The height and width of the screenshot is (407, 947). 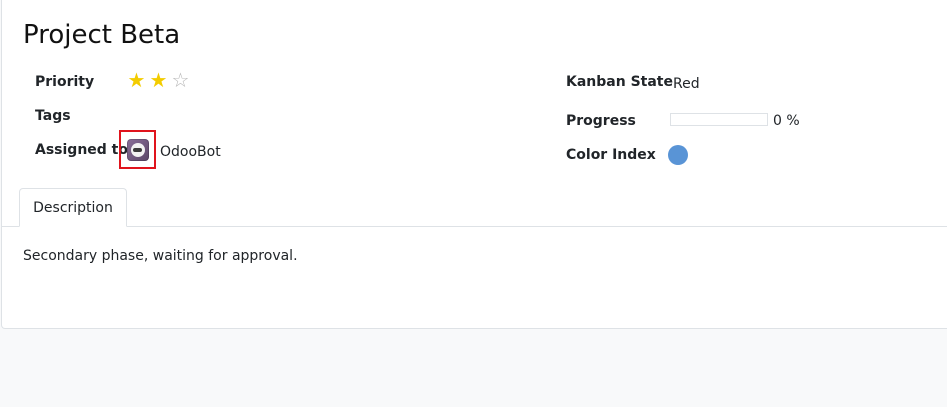 I want to click on tabs-divider, so click(x=474, y=226).